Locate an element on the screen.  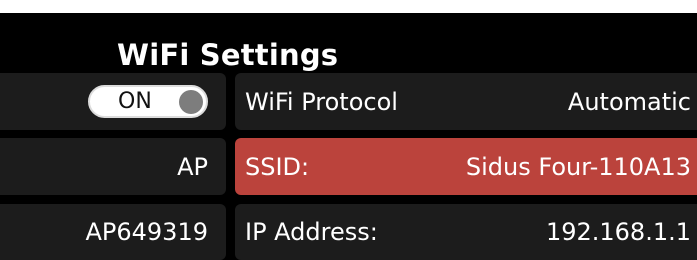
wifi-toggle-switch: ON is located at coordinates (148, 101).